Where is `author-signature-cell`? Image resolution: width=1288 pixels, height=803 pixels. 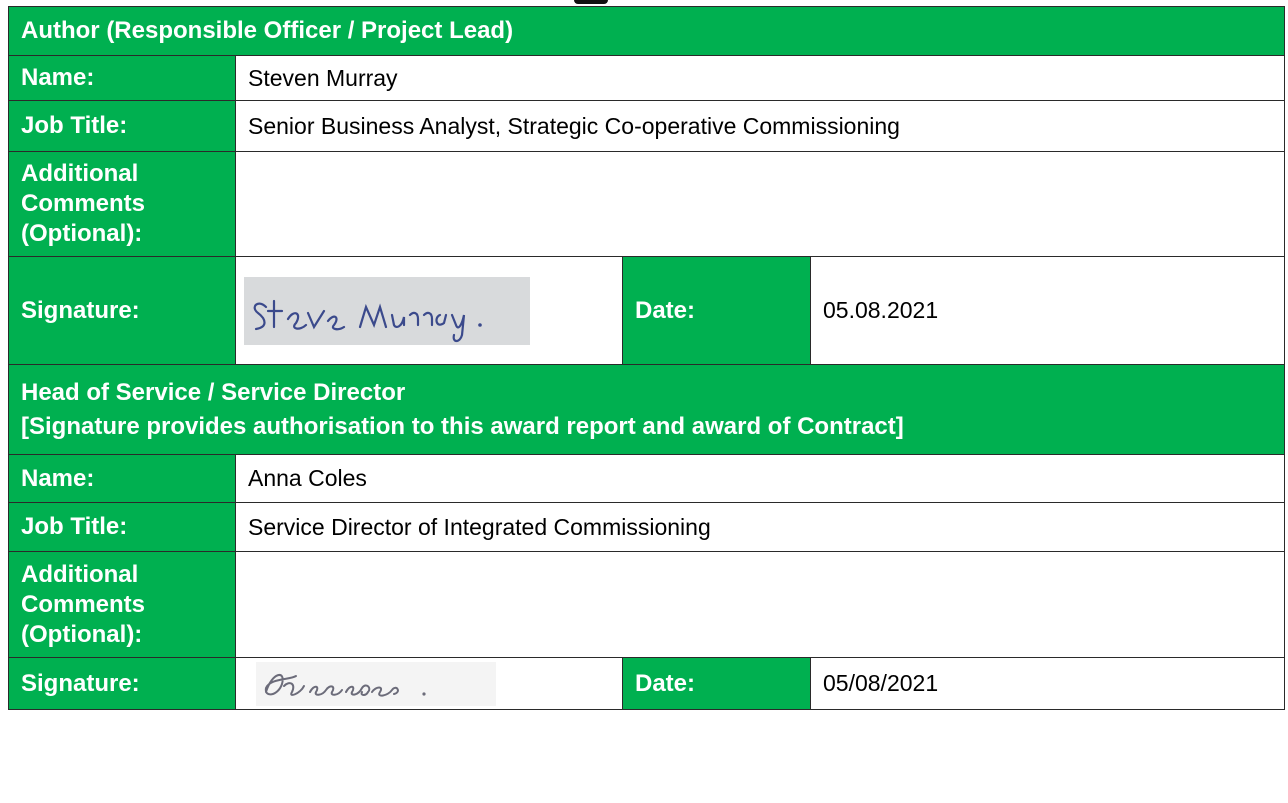
author-signature-cell is located at coordinates (429, 310).